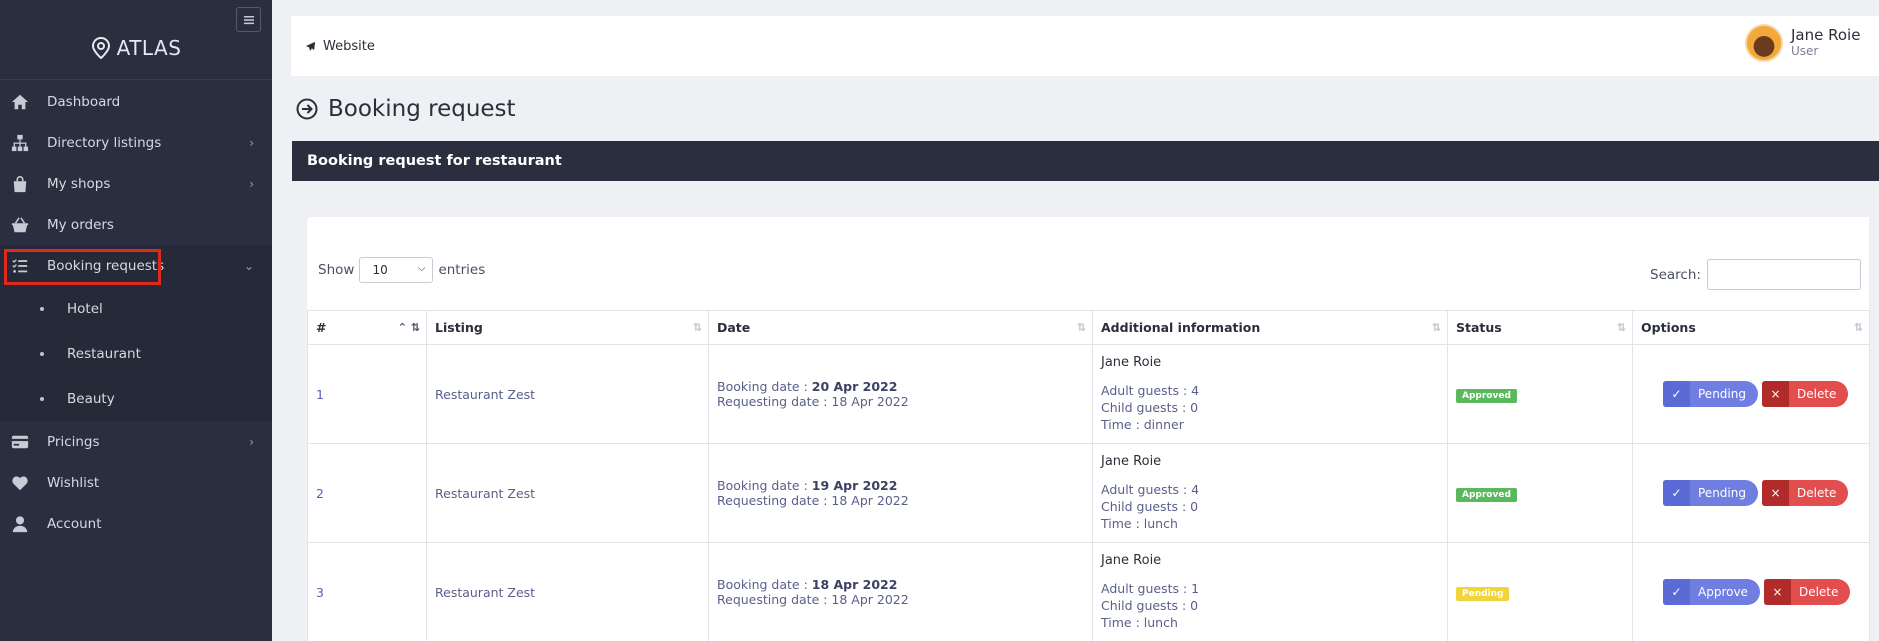 The height and width of the screenshot is (641, 1879). I want to click on user-menu: Jane Roie User, so click(1802, 43).